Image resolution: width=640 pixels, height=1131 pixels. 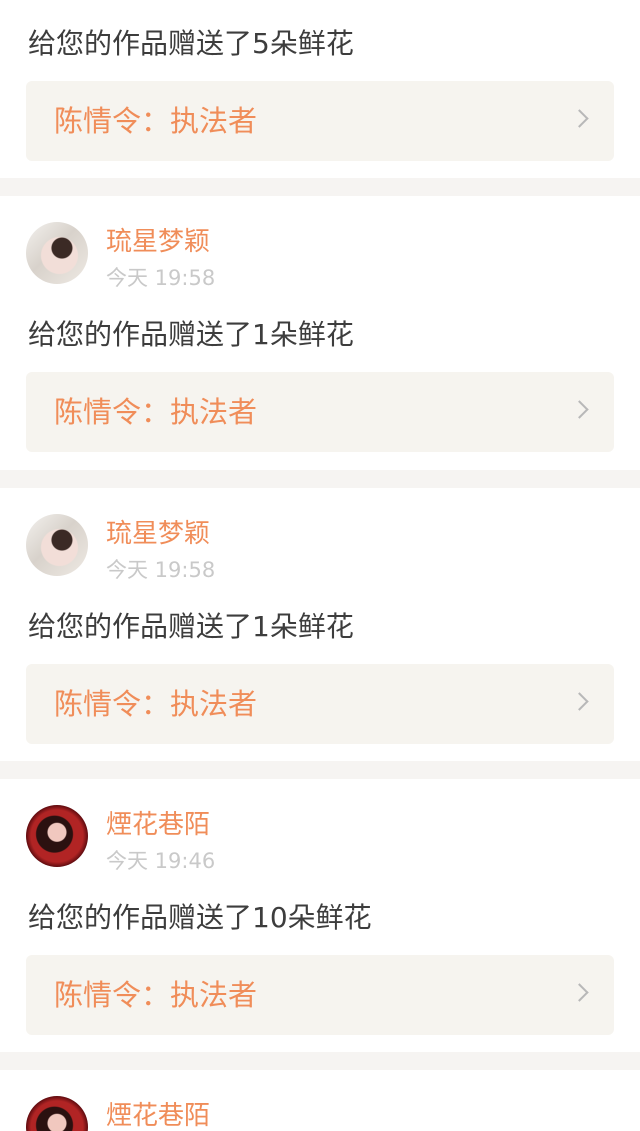 What do you see at coordinates (200, 917) in the screenshot?
I see `gift-message: 给您的作品赠送了10朵鲜花` at bounding box center [200, 917].